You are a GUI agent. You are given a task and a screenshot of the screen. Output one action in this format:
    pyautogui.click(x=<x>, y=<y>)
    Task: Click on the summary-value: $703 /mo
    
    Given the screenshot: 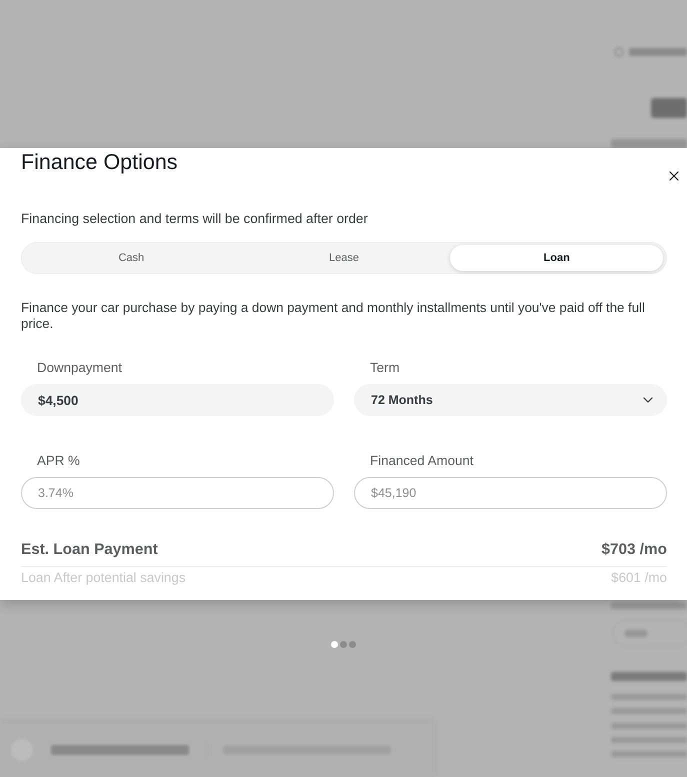 What is the action you would take?
    pyautogui.click(x=634, y=550)
    